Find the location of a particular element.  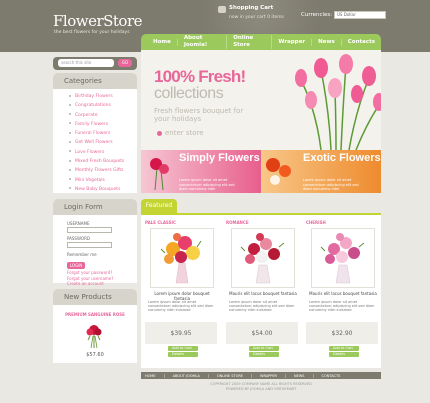

login-button: LOGIN is located at coordinates (76, 265).